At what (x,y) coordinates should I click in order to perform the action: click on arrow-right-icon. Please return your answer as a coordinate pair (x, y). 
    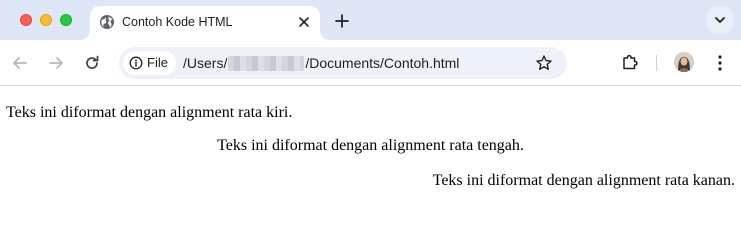
    Looking at the image, I should click on (56, 63).